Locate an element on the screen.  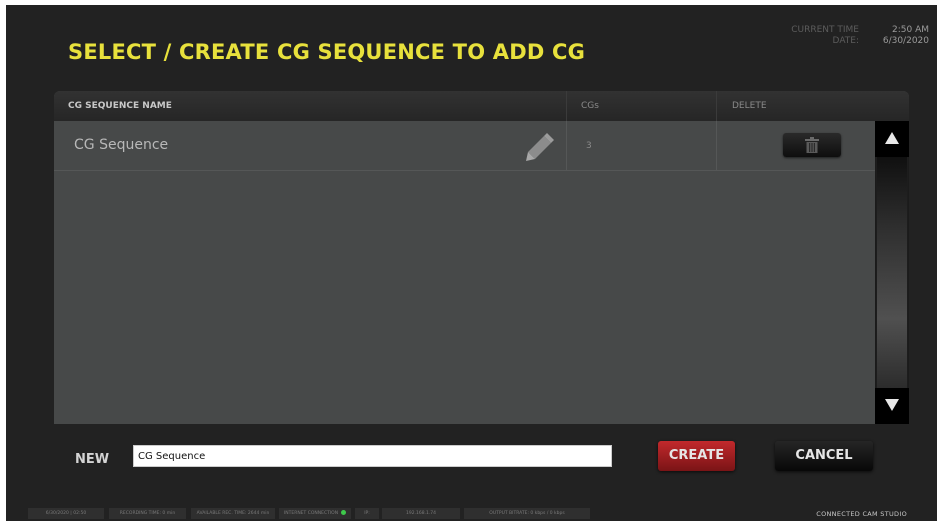
brand-label: CONNECTED CAM STUDIO is located at coordinates (861, 514).